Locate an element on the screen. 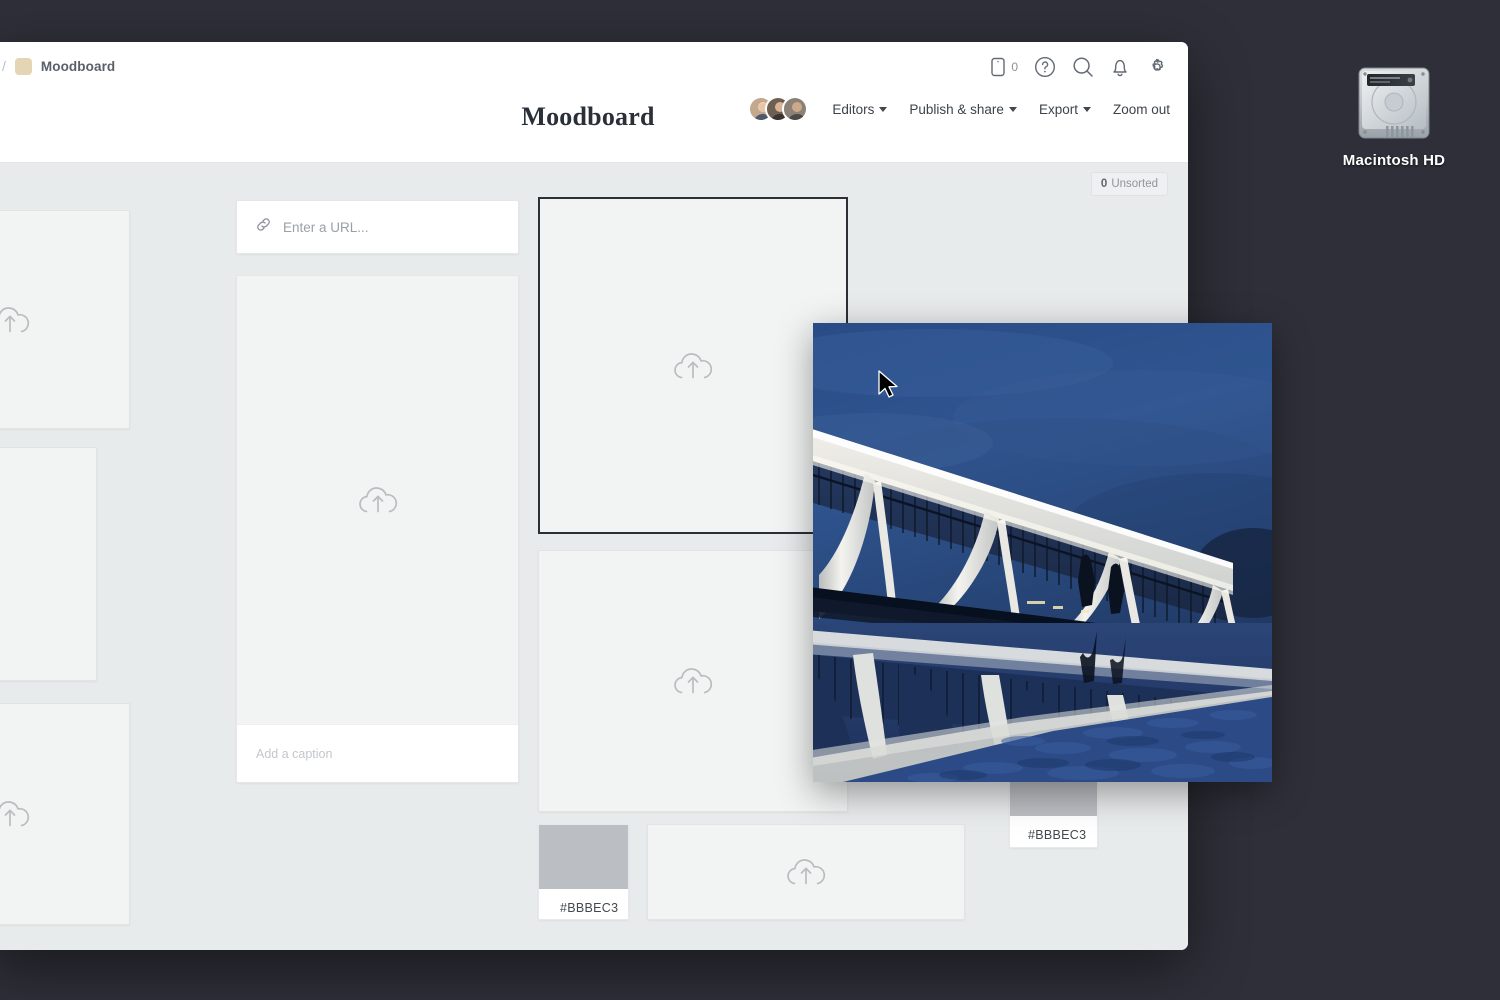 The image size is (1500, 1000). editors-menu-label: Editors is located at coordinates (853, 109).